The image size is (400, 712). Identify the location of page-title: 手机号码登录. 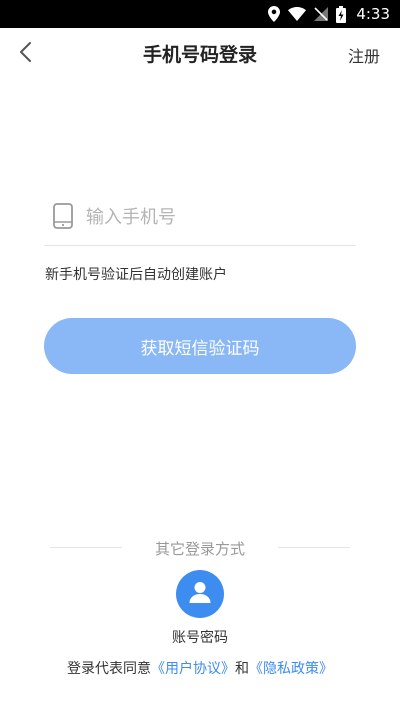
(199, 55).